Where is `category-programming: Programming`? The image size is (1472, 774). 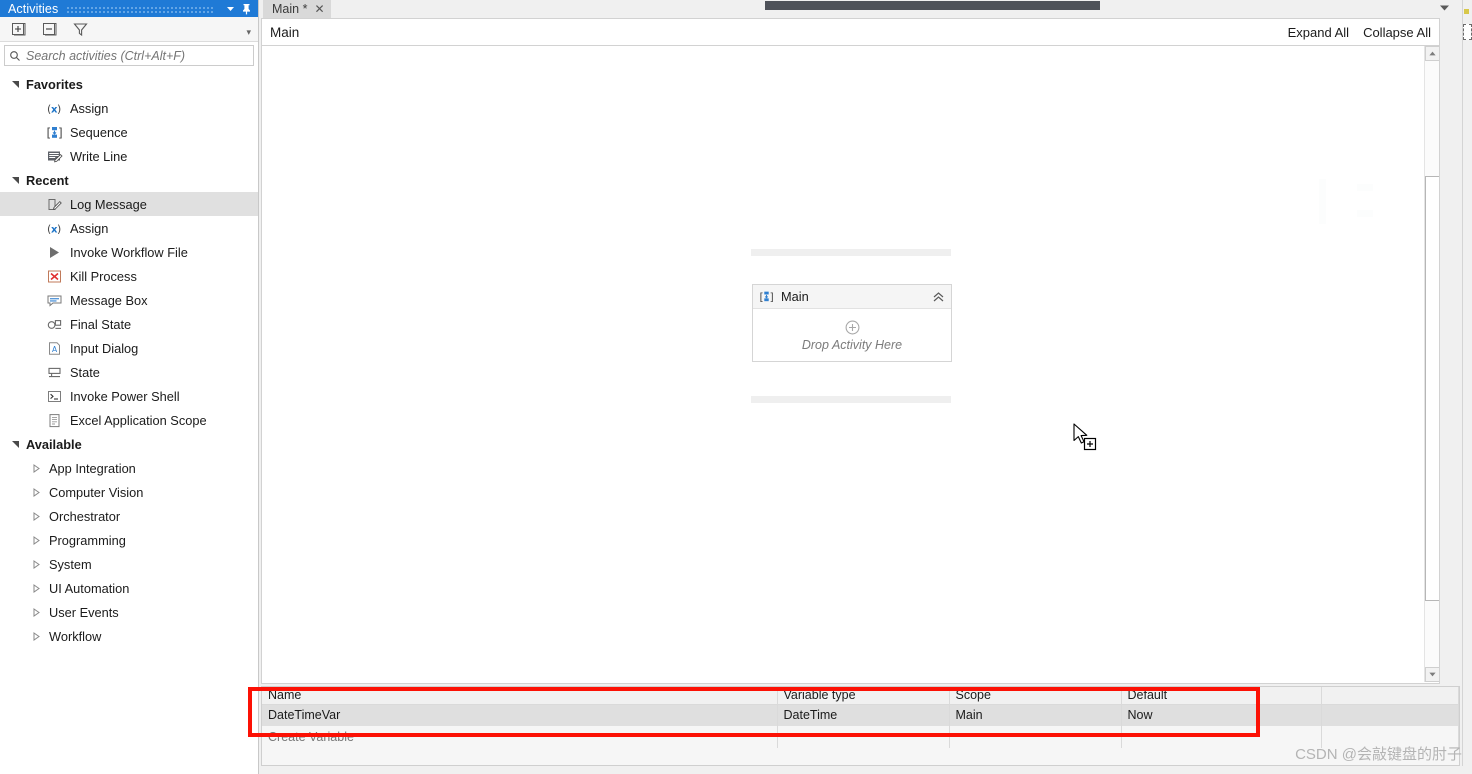
category-programming: Programming is located at coordinates (129, 540).